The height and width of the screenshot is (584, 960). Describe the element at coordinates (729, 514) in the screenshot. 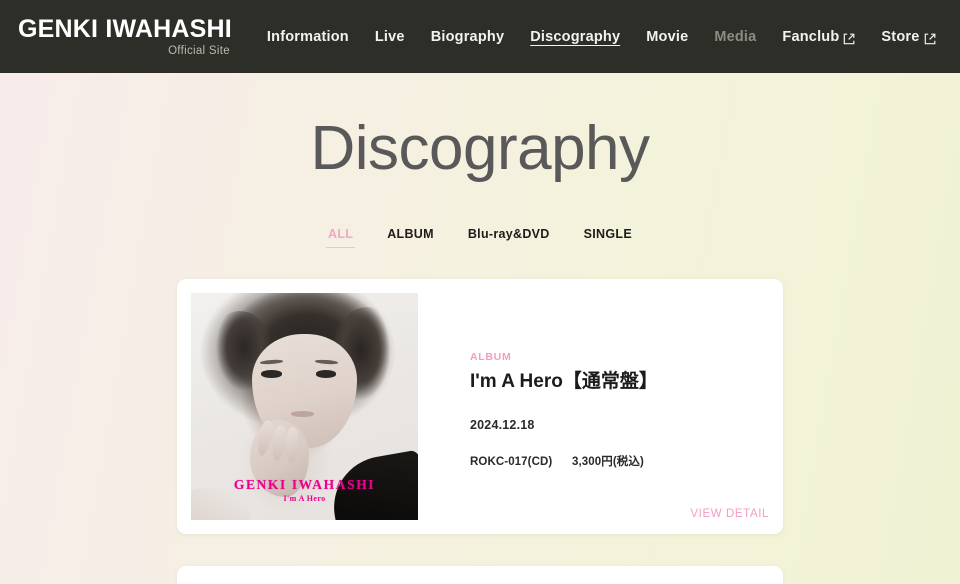

I see `view-detail-link: VIEW DETAIL` at that location.